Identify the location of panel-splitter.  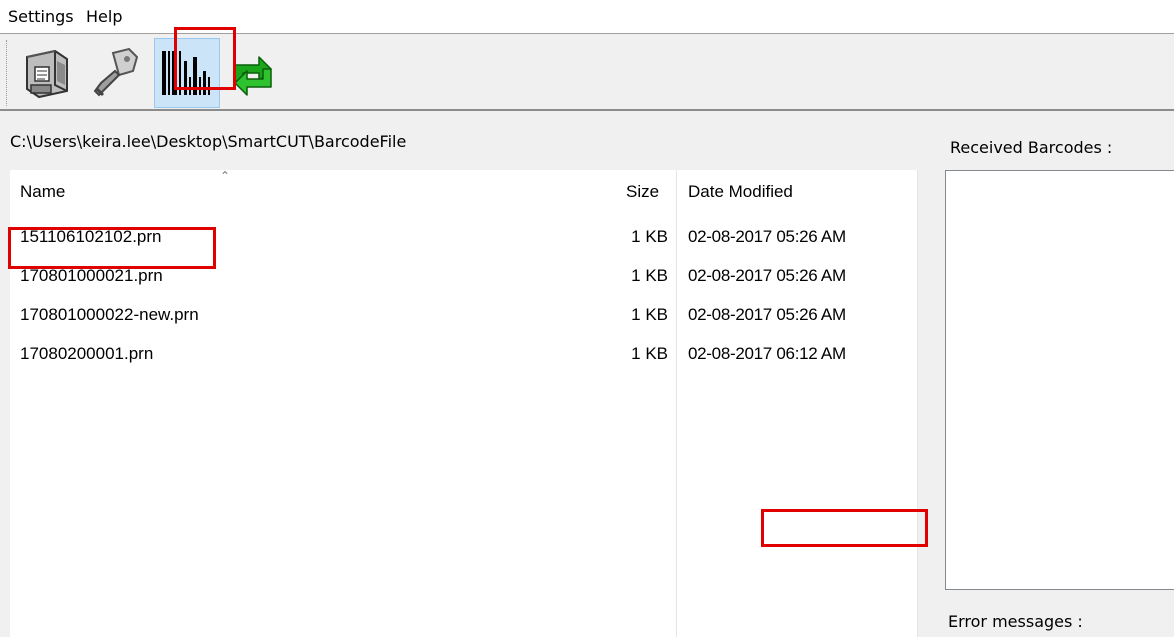
(929, 403).